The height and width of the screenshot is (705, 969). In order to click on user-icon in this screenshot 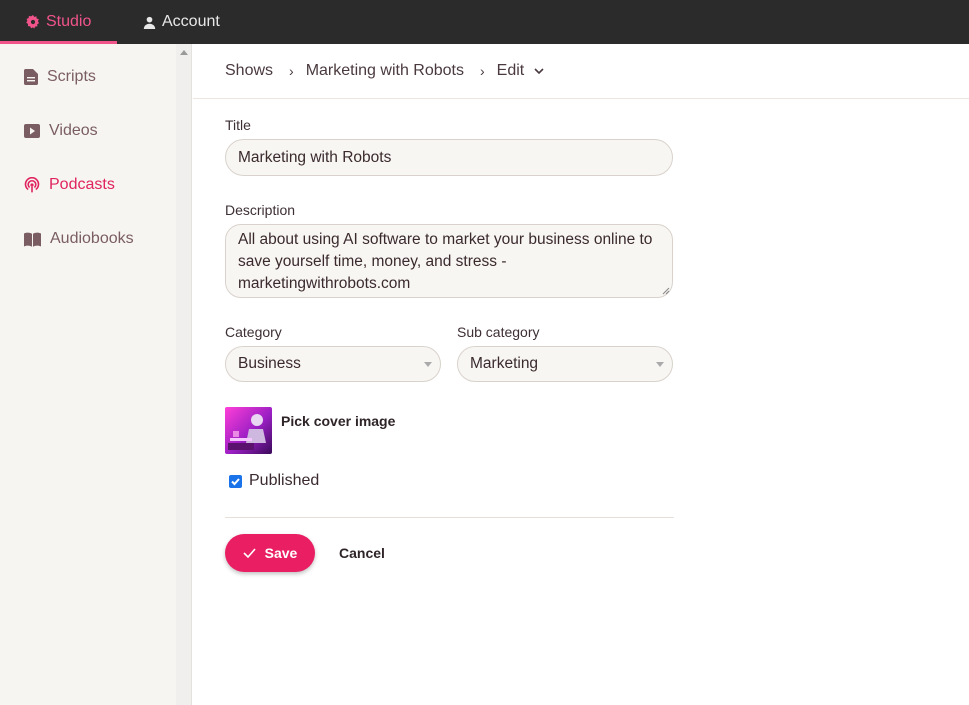, I will do `click(149, 22)`.